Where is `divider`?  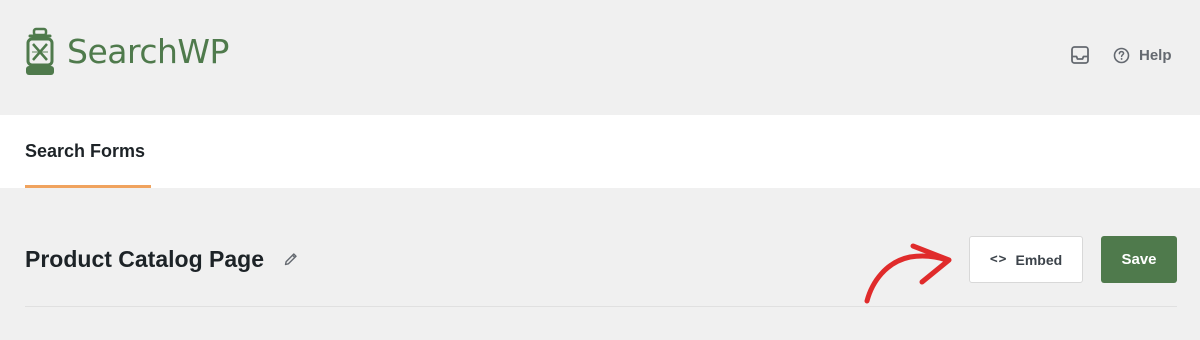
divider is located at coordinates (601, 306).